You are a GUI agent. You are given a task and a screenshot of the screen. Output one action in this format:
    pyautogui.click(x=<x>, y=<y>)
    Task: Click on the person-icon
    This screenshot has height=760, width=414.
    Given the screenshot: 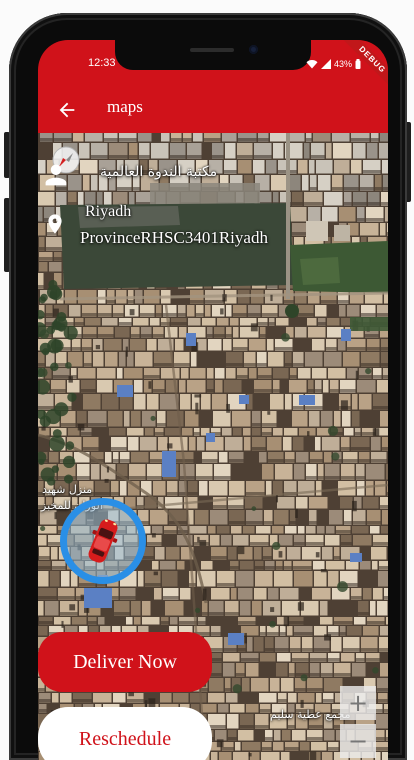 What is the action you would take?
    pyautogui.click(x=56, y=175)
    